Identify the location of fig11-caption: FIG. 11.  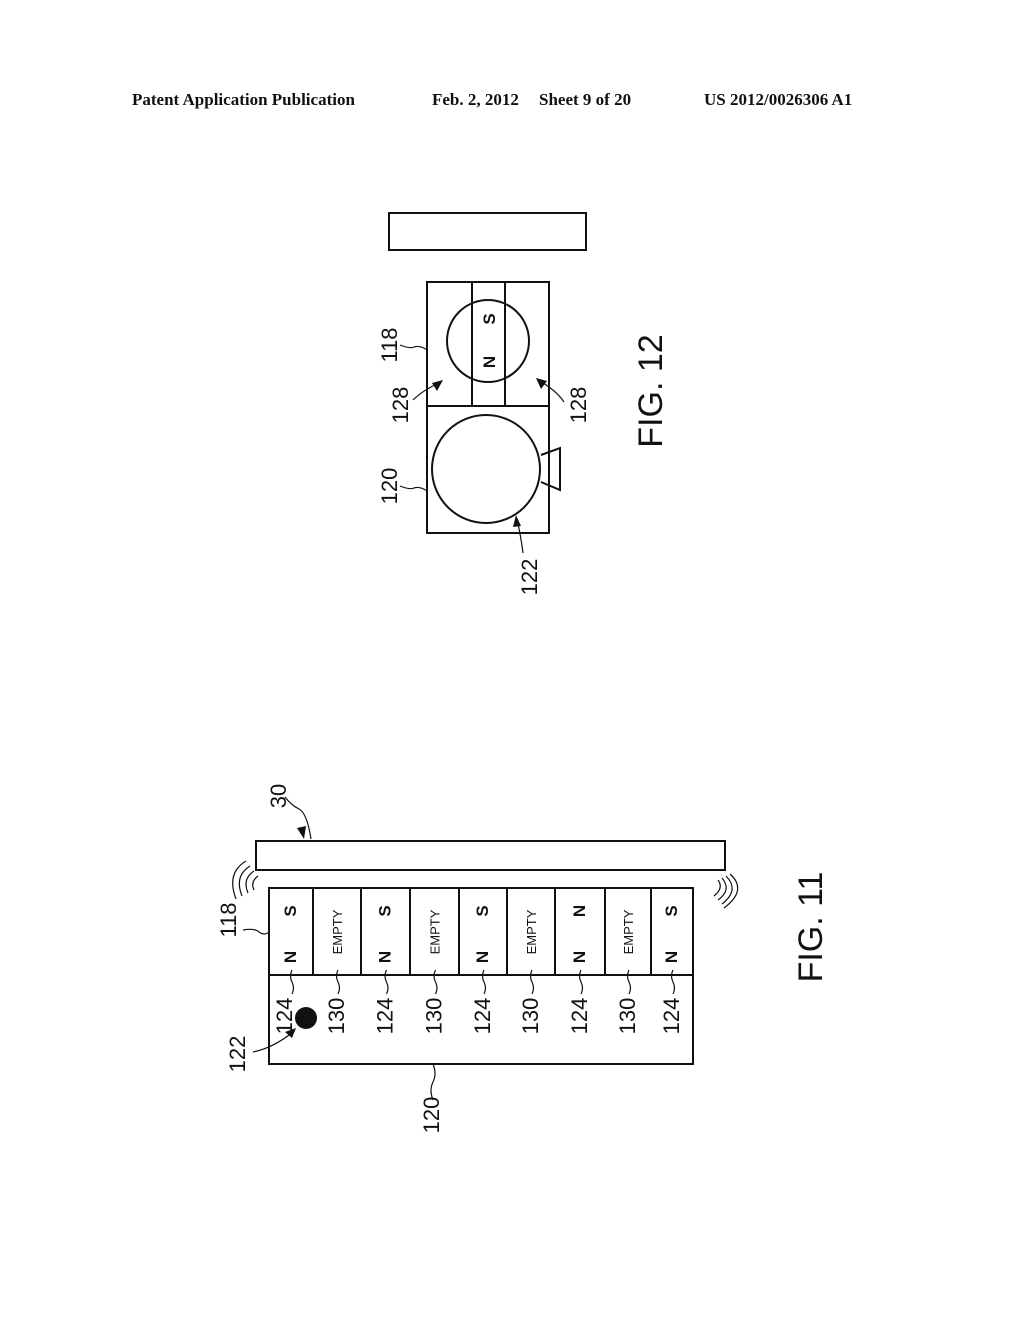
(811, 927).